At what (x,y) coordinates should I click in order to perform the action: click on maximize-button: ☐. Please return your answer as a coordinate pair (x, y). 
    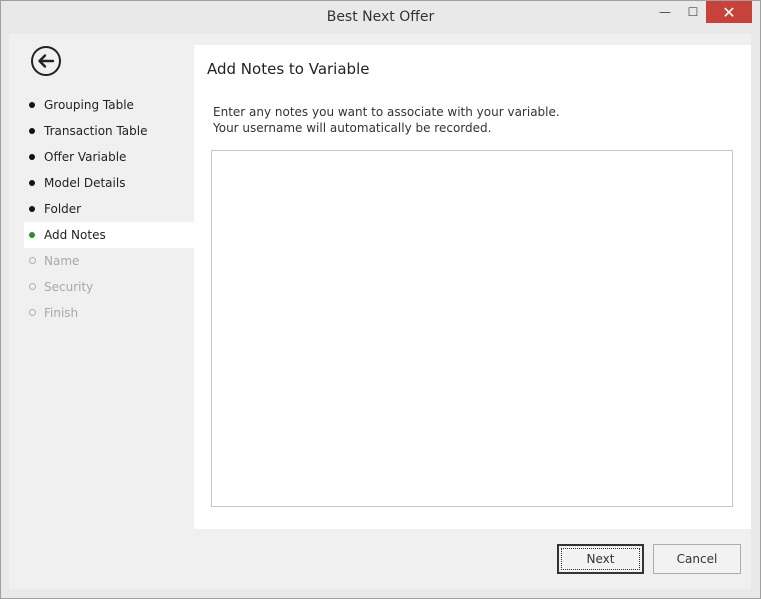
    Looking at the image, I should click on (693, 12).